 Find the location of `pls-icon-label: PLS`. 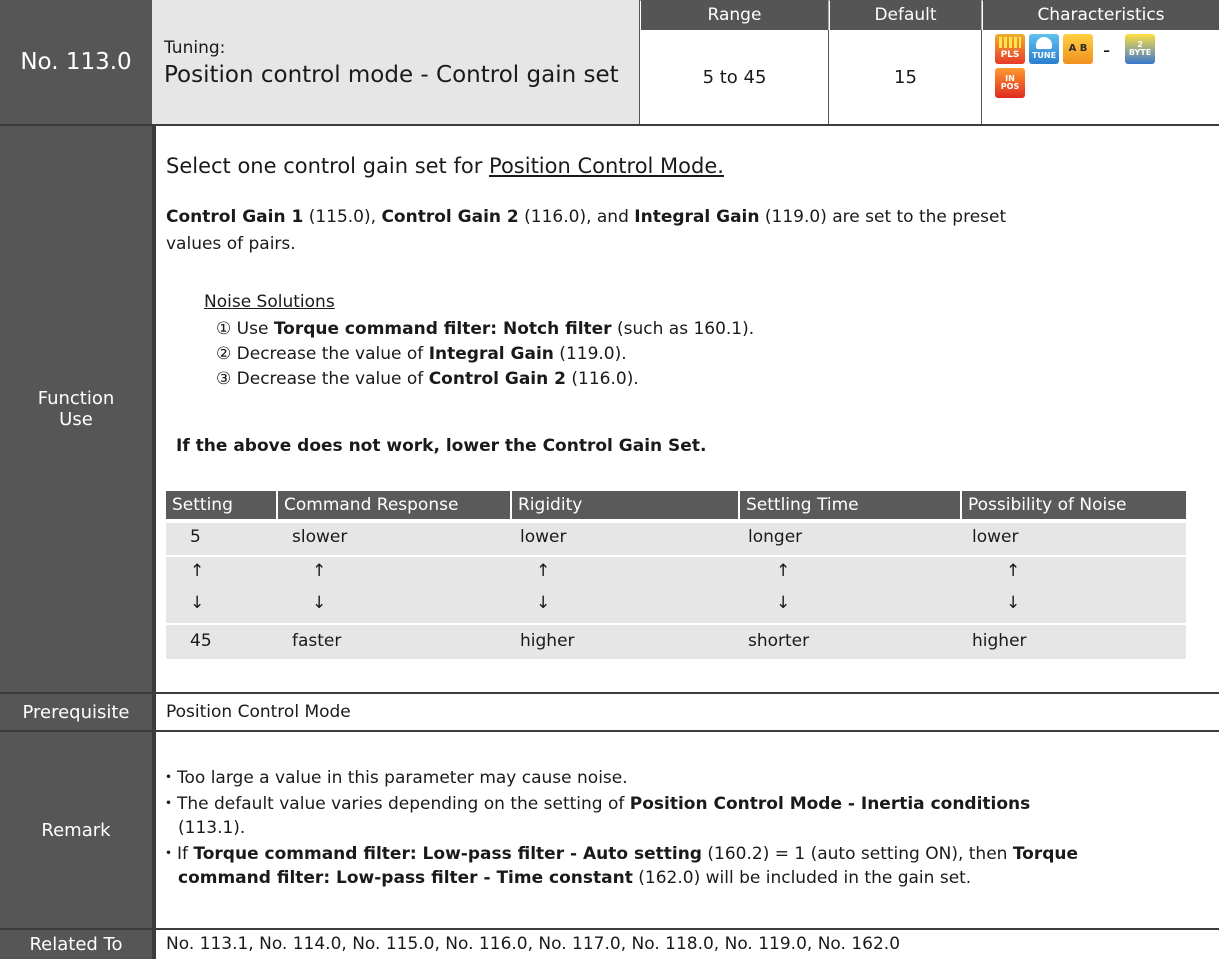

pls-icon-label: PLS is located at coordinates (1010, 55).